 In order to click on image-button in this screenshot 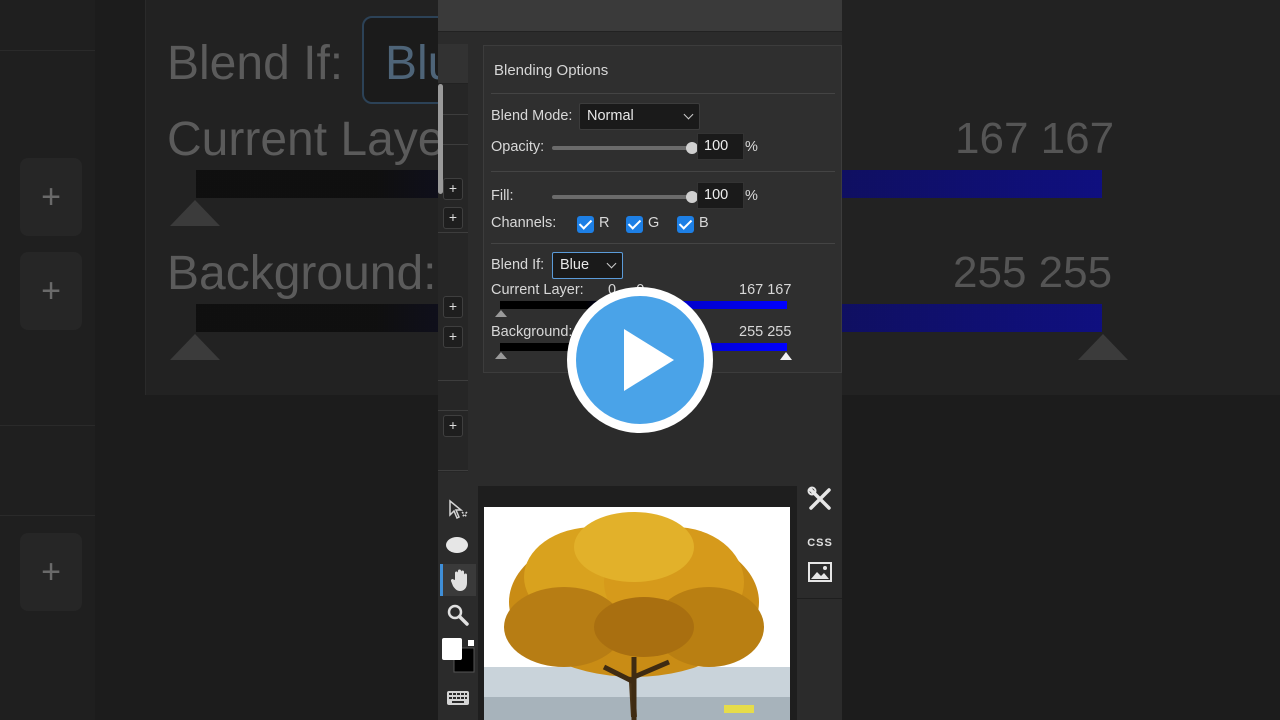, I will do `click(820, 577)`.